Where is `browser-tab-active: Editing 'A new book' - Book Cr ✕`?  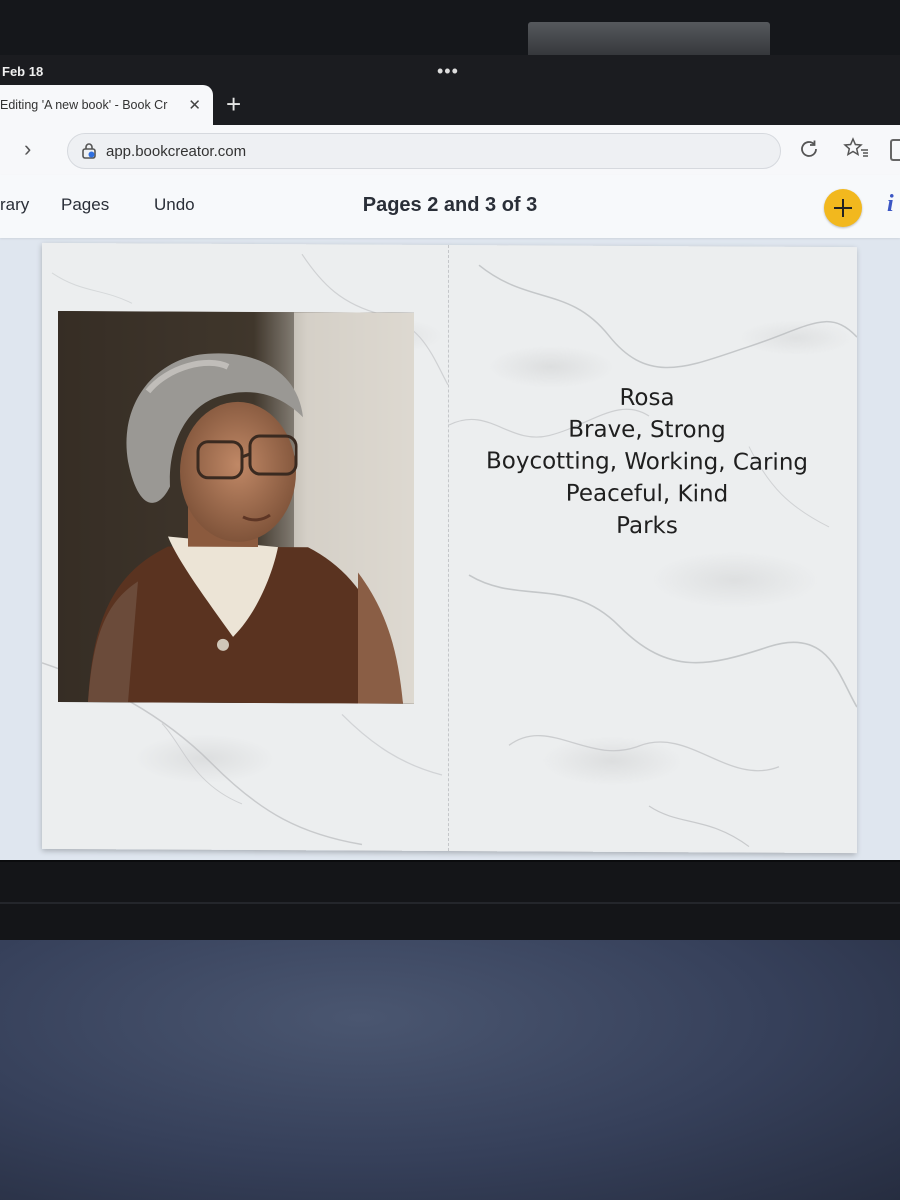 browser-tab-active: Editing 'A new book' - Book Cr ✕ is located at coordinates (106, 105).